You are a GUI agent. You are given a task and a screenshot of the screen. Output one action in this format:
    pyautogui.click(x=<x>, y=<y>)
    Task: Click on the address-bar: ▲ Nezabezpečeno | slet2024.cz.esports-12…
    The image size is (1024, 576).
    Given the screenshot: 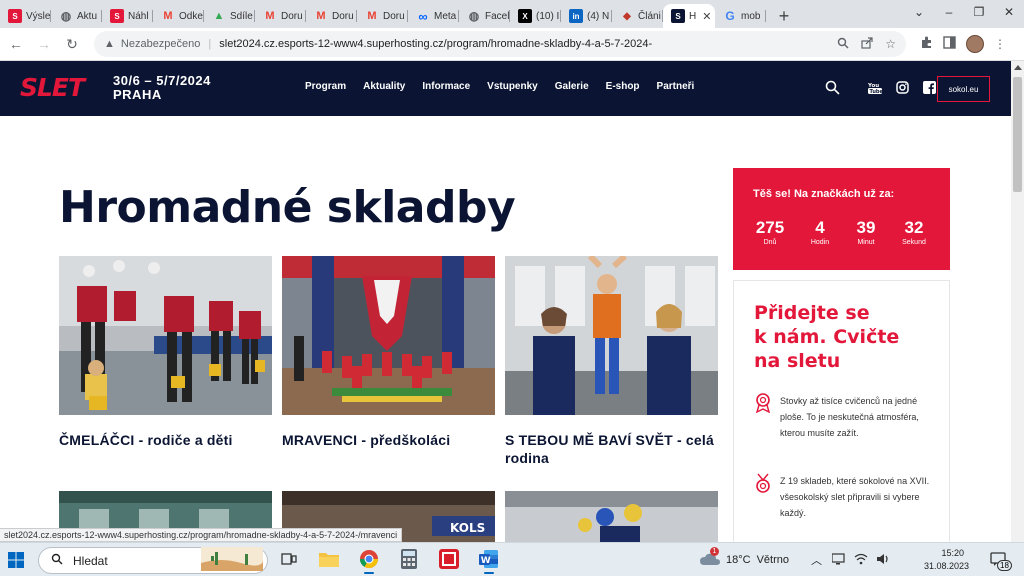 What is the action you would take?
    pyautogui.click(x=500, y=44)
    